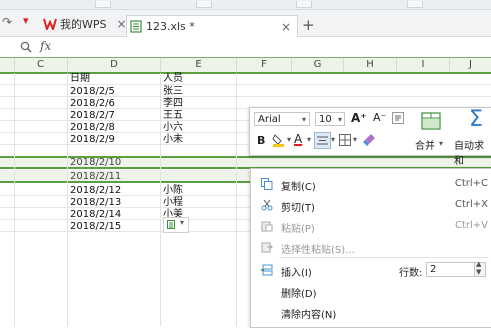 The image size is (491, 328). I want to click on font-color-button: A, so click(298, 139).